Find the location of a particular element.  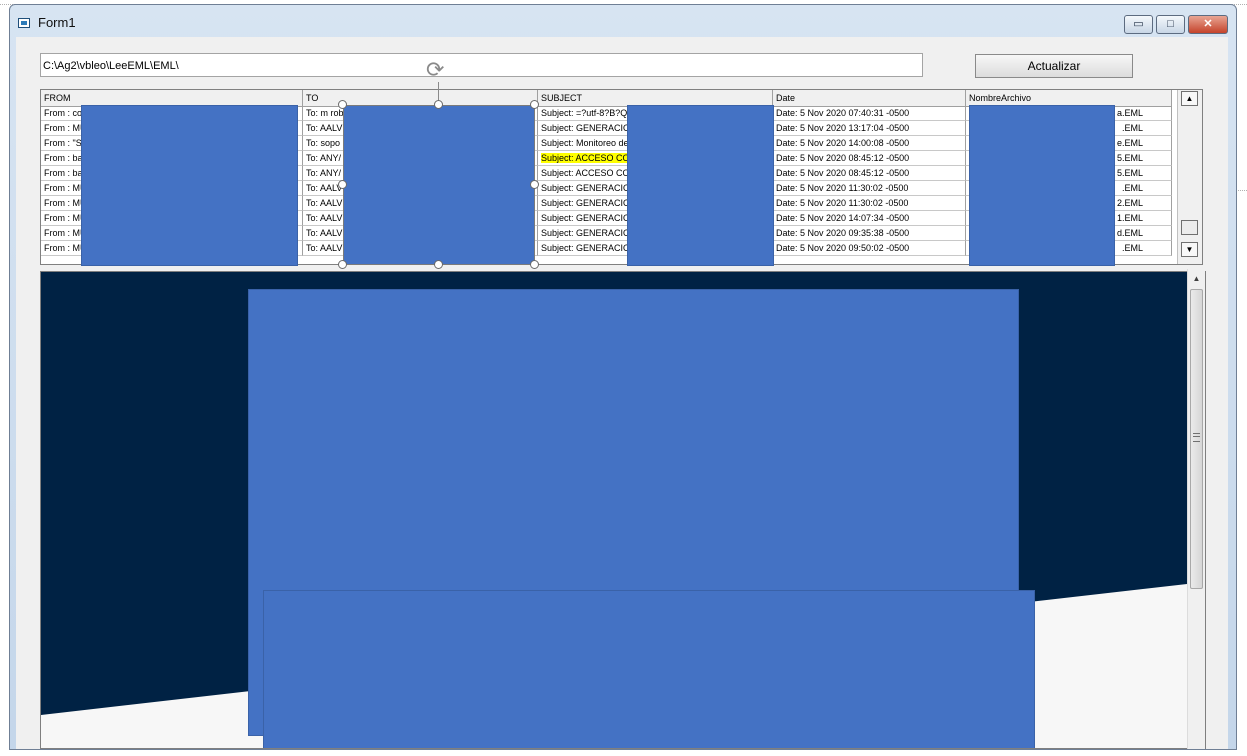

highlighted-subject-text: Subject: ACCESO CO is located at coordinates (585, 158).